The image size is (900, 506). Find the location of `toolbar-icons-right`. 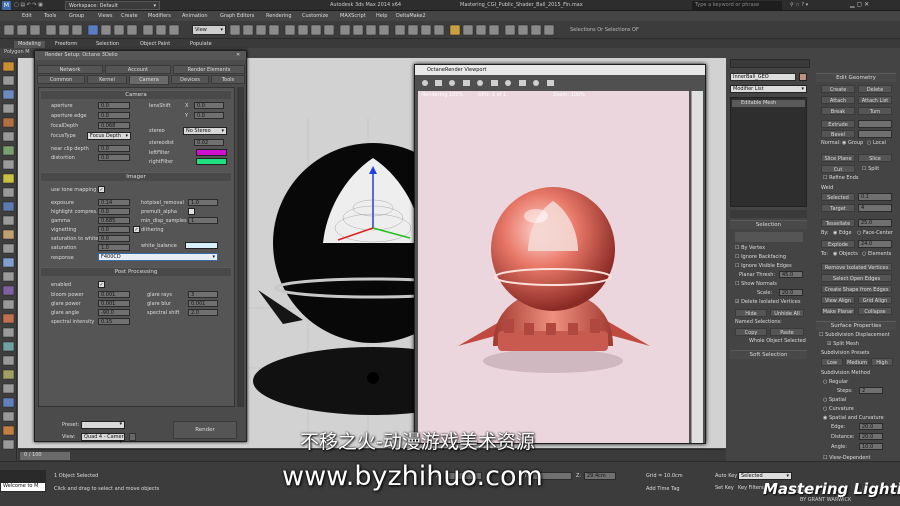

toolbar-icons-right is located at coordinates (397, 30).